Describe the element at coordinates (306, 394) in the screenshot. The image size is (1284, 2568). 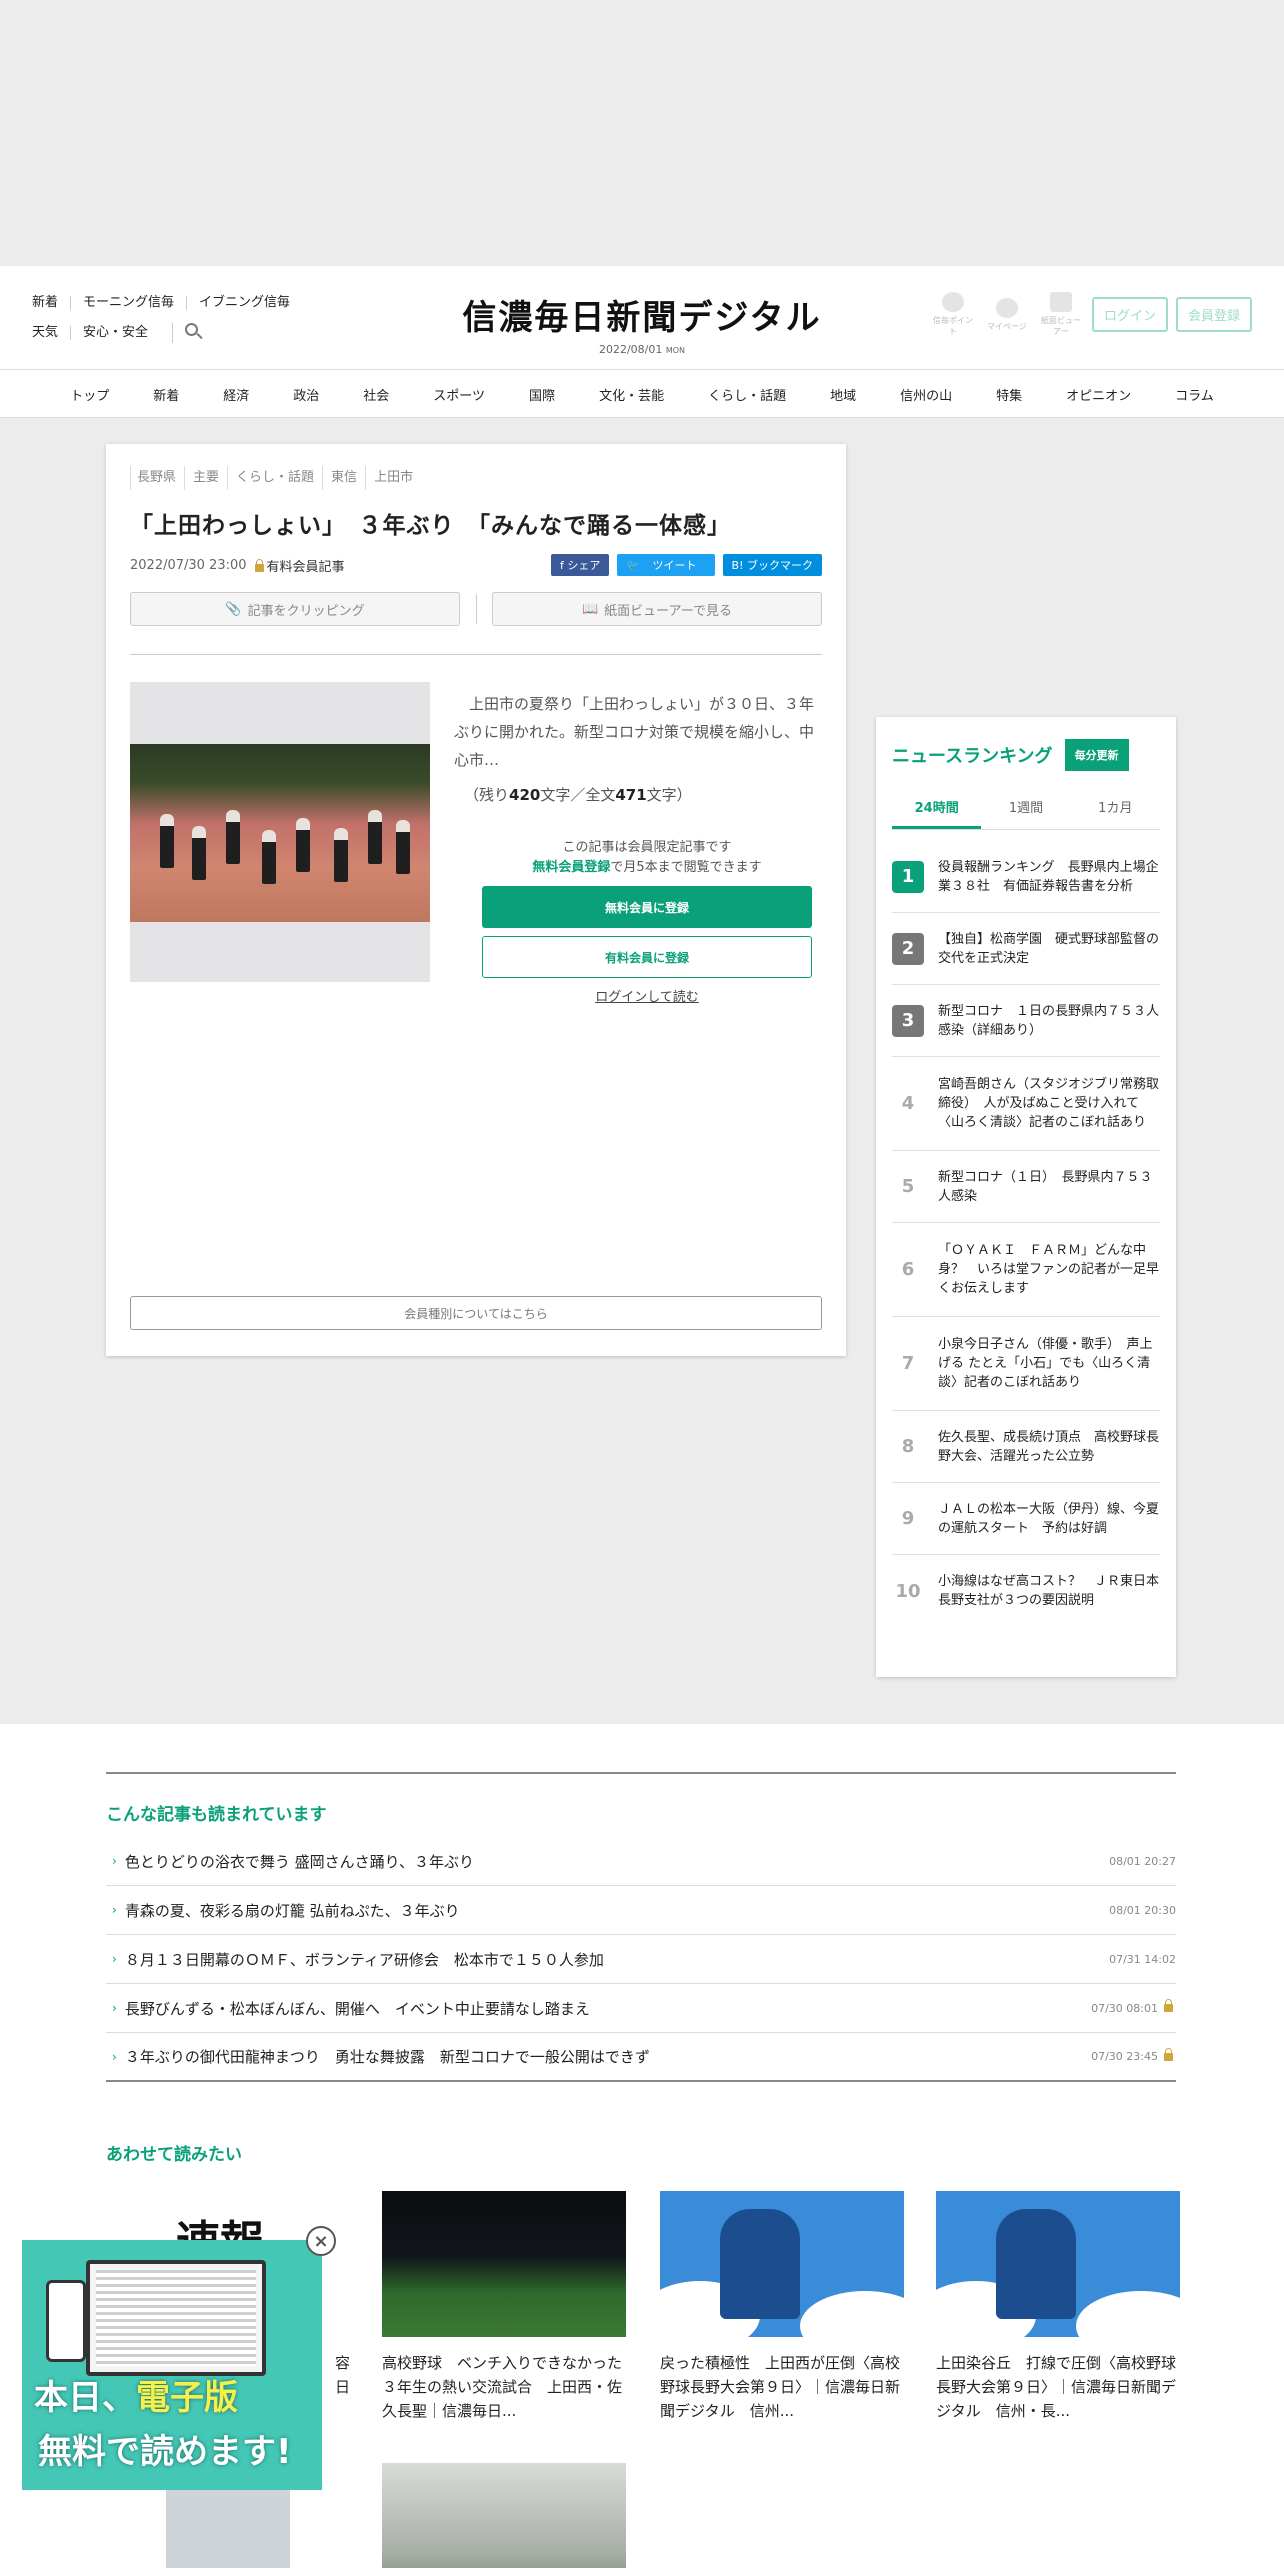
I see `nav-politics: 政治` at that location.